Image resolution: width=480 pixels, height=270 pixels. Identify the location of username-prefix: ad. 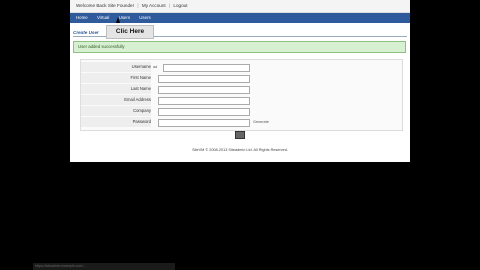
(155, 67).